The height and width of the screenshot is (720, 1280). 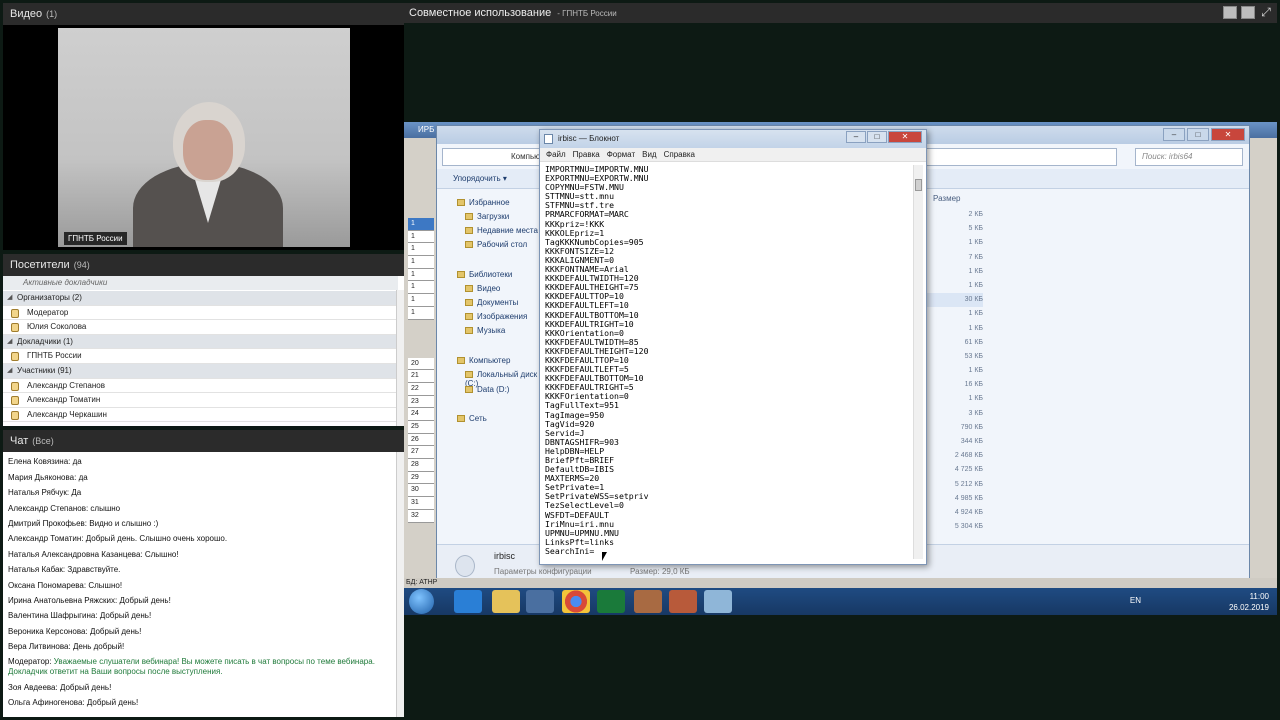 I want to click on nav-item: Data (D:), so click(x=487, y=389).